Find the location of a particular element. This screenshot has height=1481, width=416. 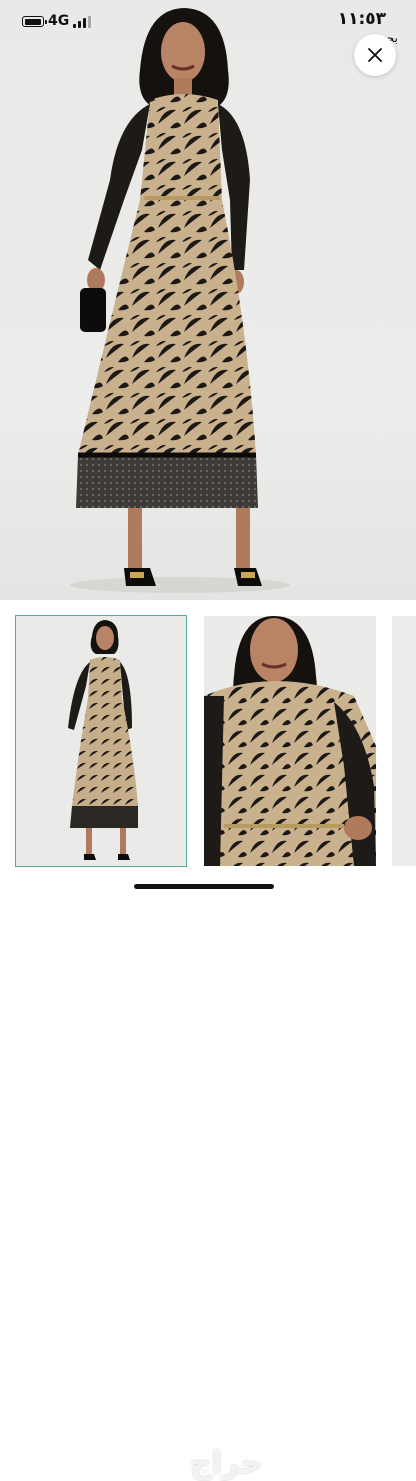

close-icon is located at coordinates (375, 55).